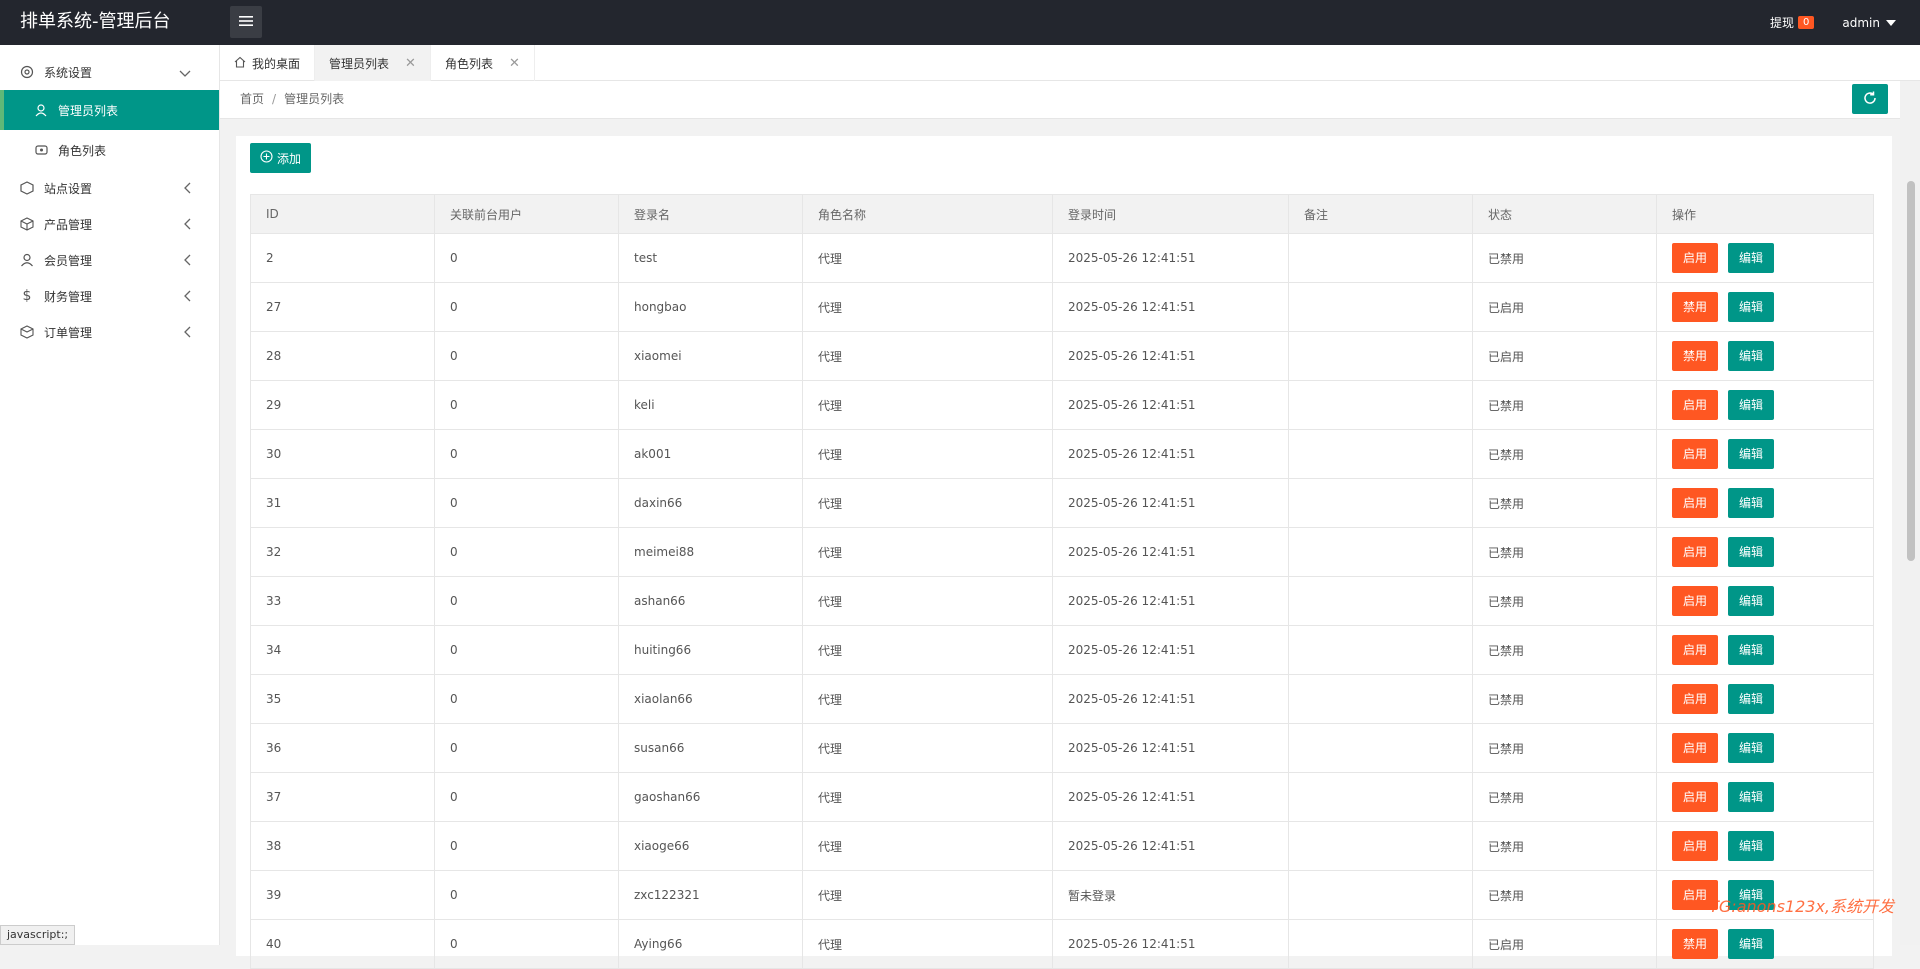  Describe the element at coordinates (343, 405) in the screenshot. I see `cell-id: 29` at that location.